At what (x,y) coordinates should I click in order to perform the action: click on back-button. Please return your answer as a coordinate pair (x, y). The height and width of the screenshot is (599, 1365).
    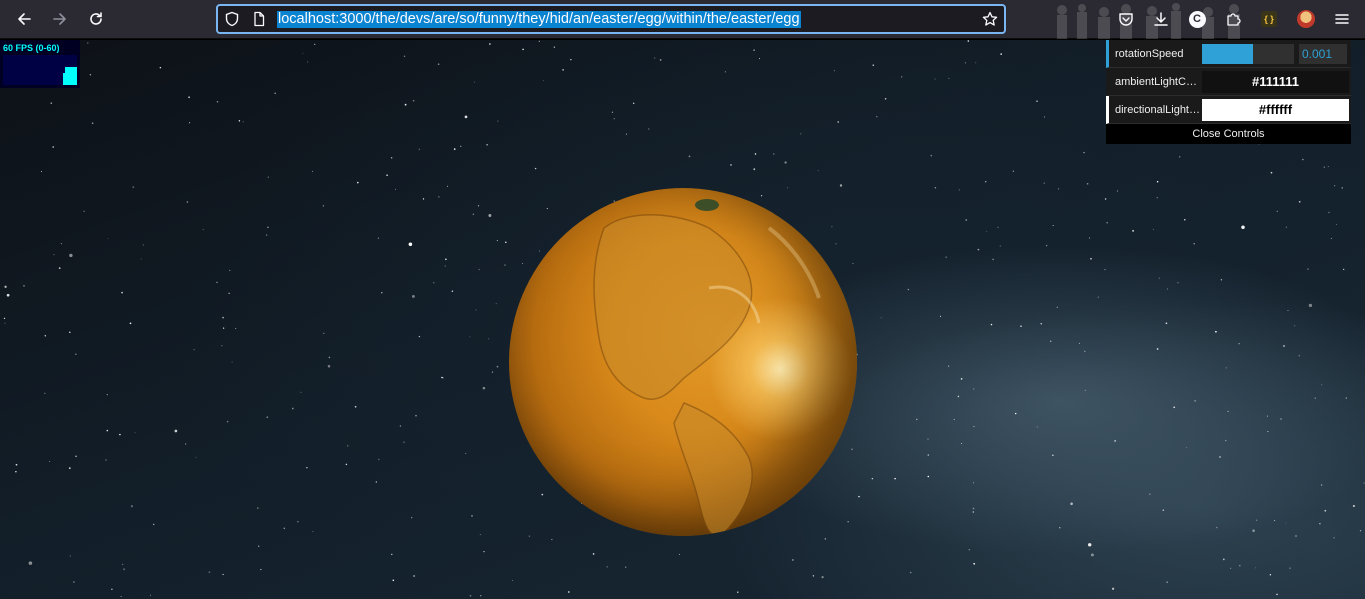
    Looking at the image, I should click on (24, 19).